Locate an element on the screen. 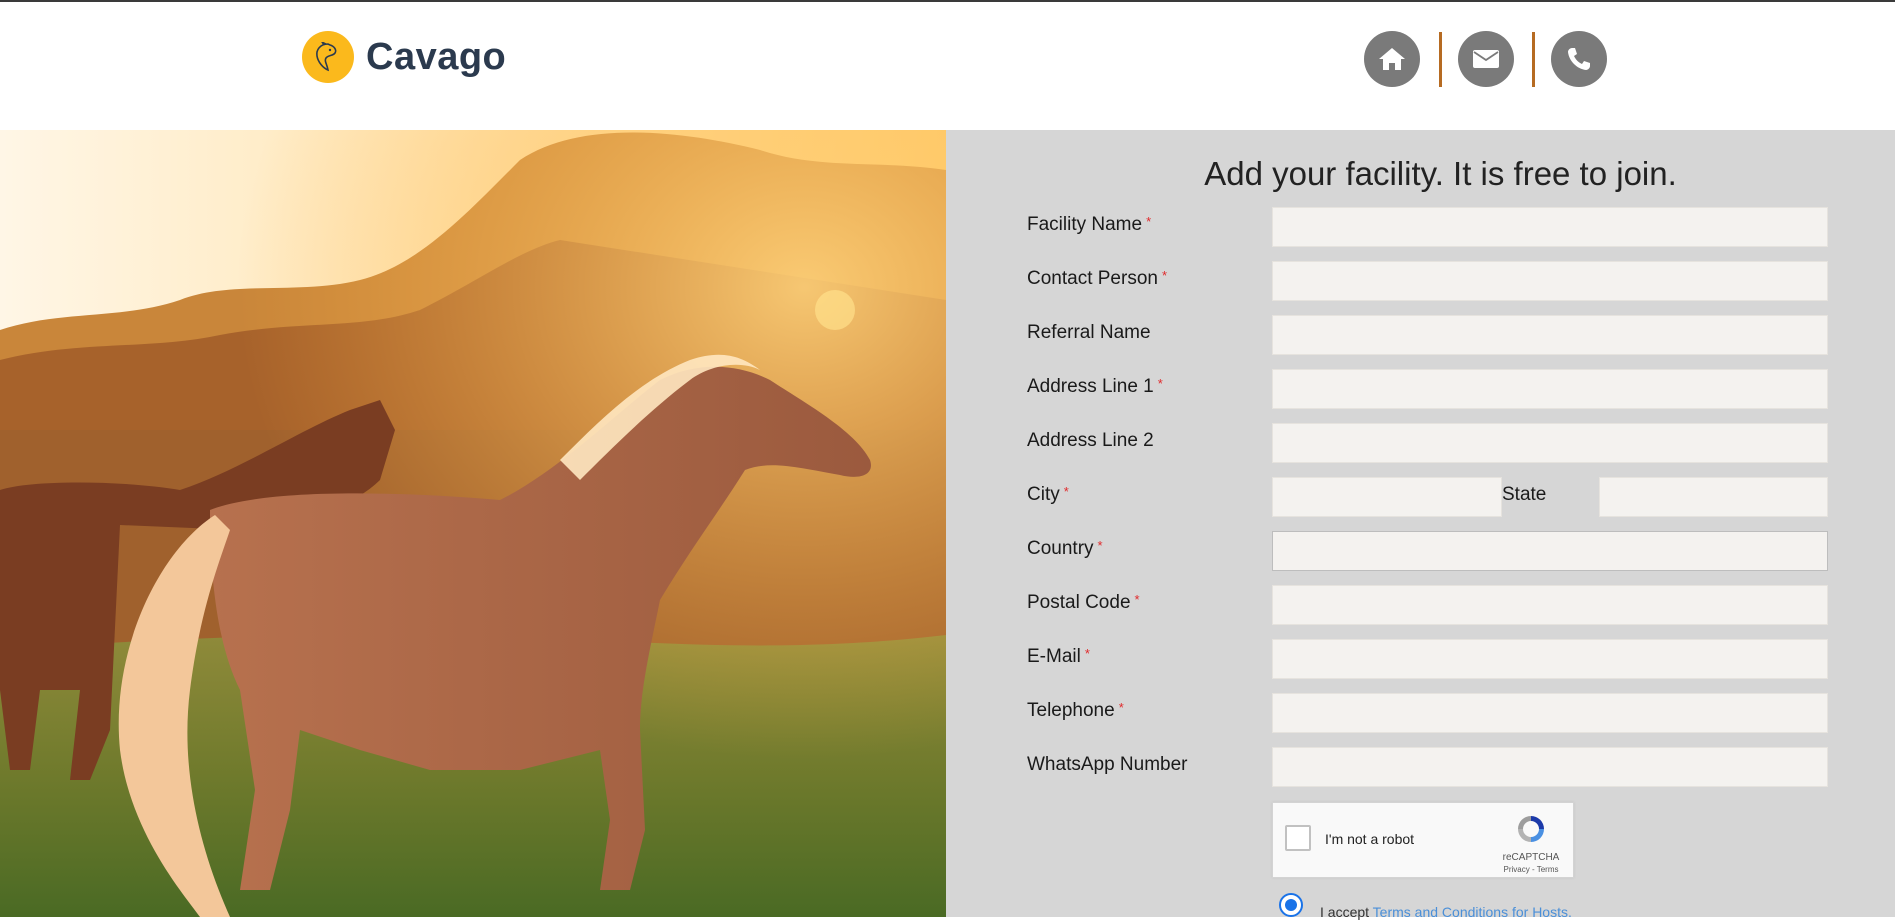 This screenshot has height=920, width=1895. email-button is located at coordinates (1486, 59).